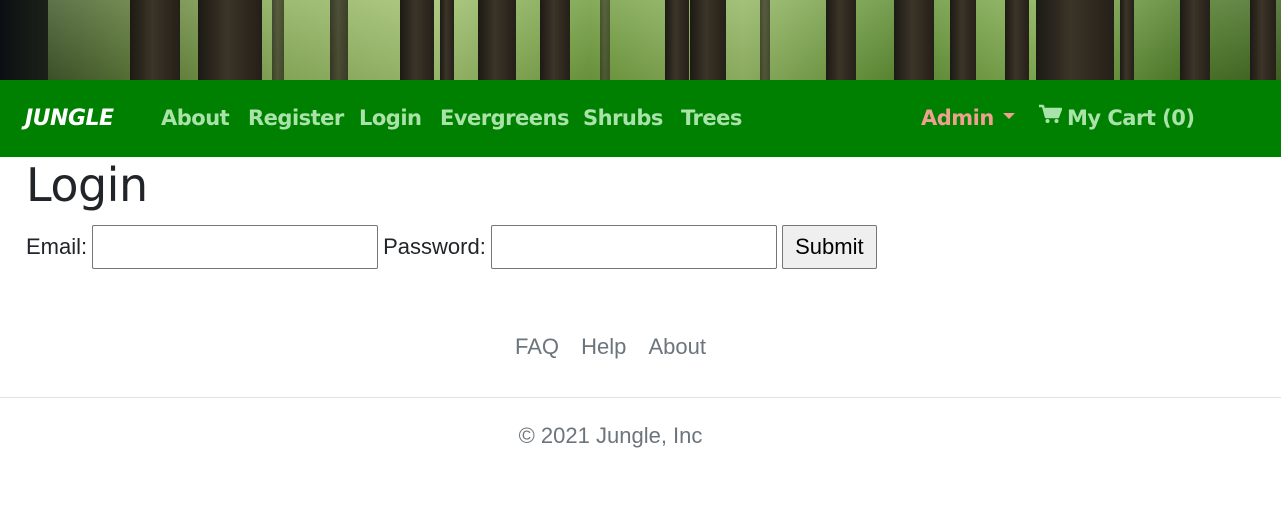 Image resolution: width=1281 pixels, height=529 pixels. I want to click on password-label: Password:, so click(434, 246).